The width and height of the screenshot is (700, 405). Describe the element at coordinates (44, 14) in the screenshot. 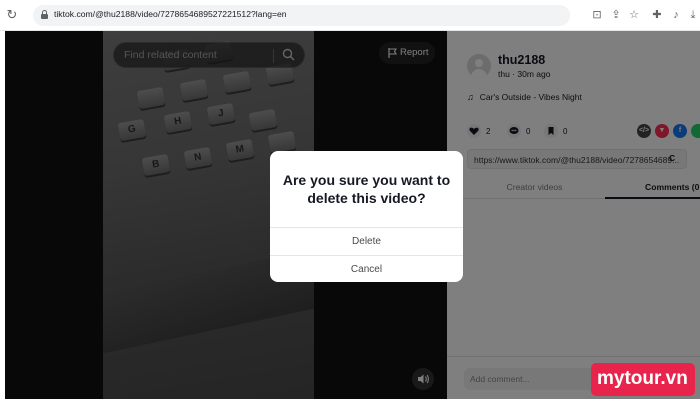

I see `lock-icon` at that location.